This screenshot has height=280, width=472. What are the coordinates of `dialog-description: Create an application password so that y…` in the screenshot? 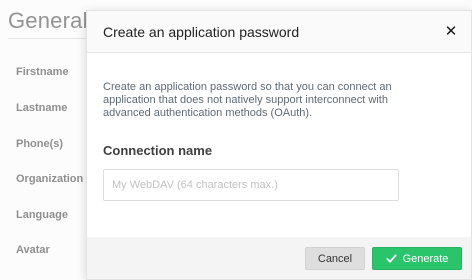 It's located at (247, 100).